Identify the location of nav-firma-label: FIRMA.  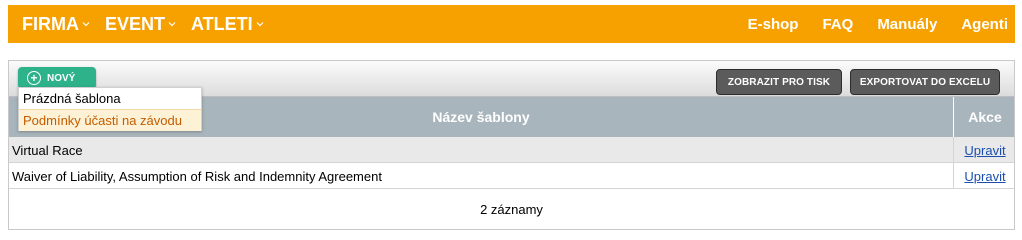
(50, 23).